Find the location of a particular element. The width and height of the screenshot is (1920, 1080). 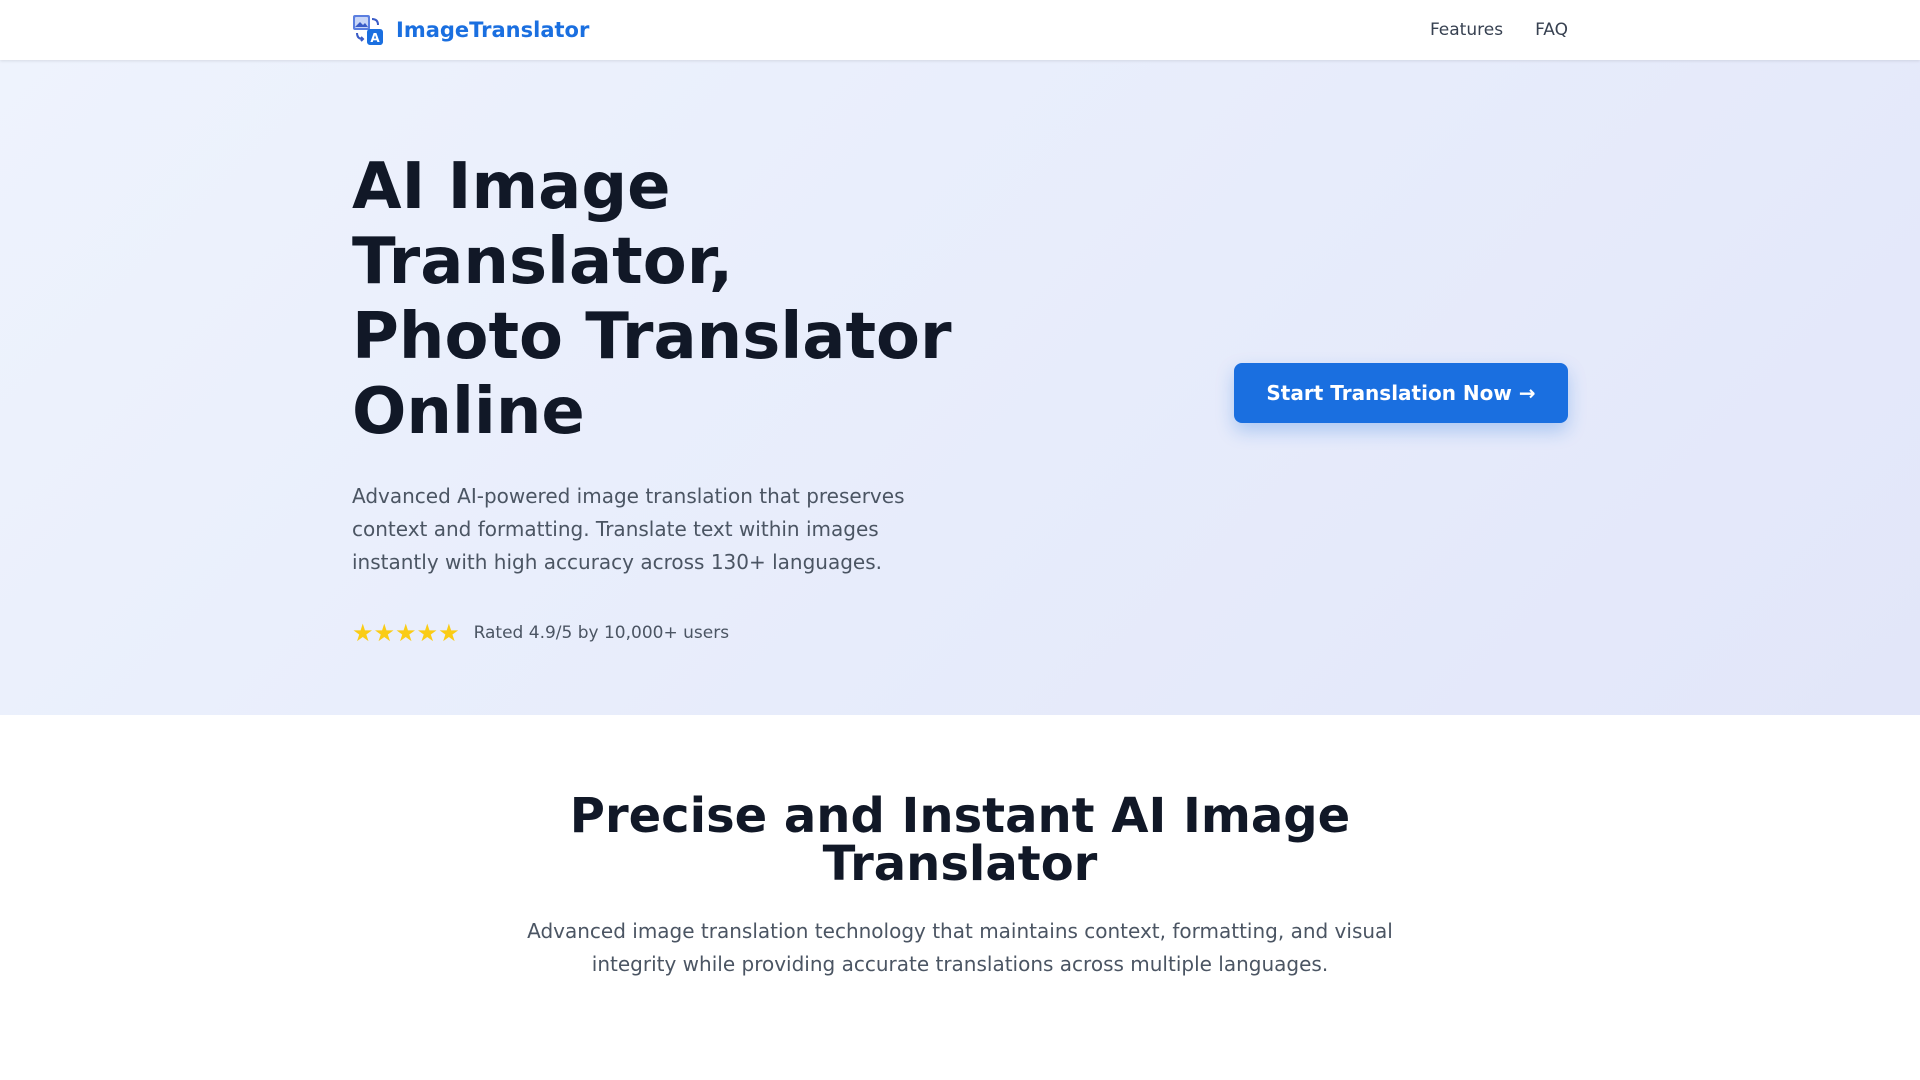

logo-link: A ImageTranslator is located at coordinates (470, 30).